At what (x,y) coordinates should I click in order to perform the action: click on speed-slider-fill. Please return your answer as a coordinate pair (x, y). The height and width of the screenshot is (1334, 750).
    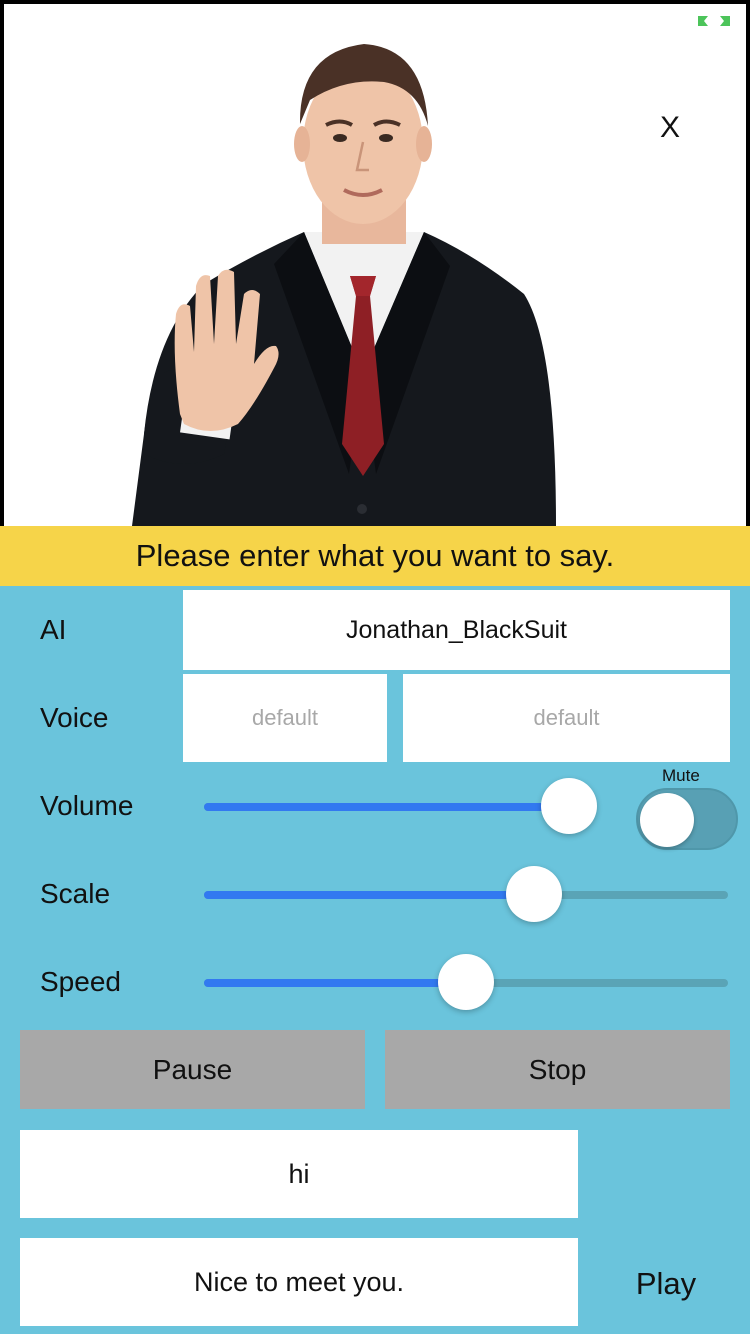
    Looking at the image, I should click on (335, 983).